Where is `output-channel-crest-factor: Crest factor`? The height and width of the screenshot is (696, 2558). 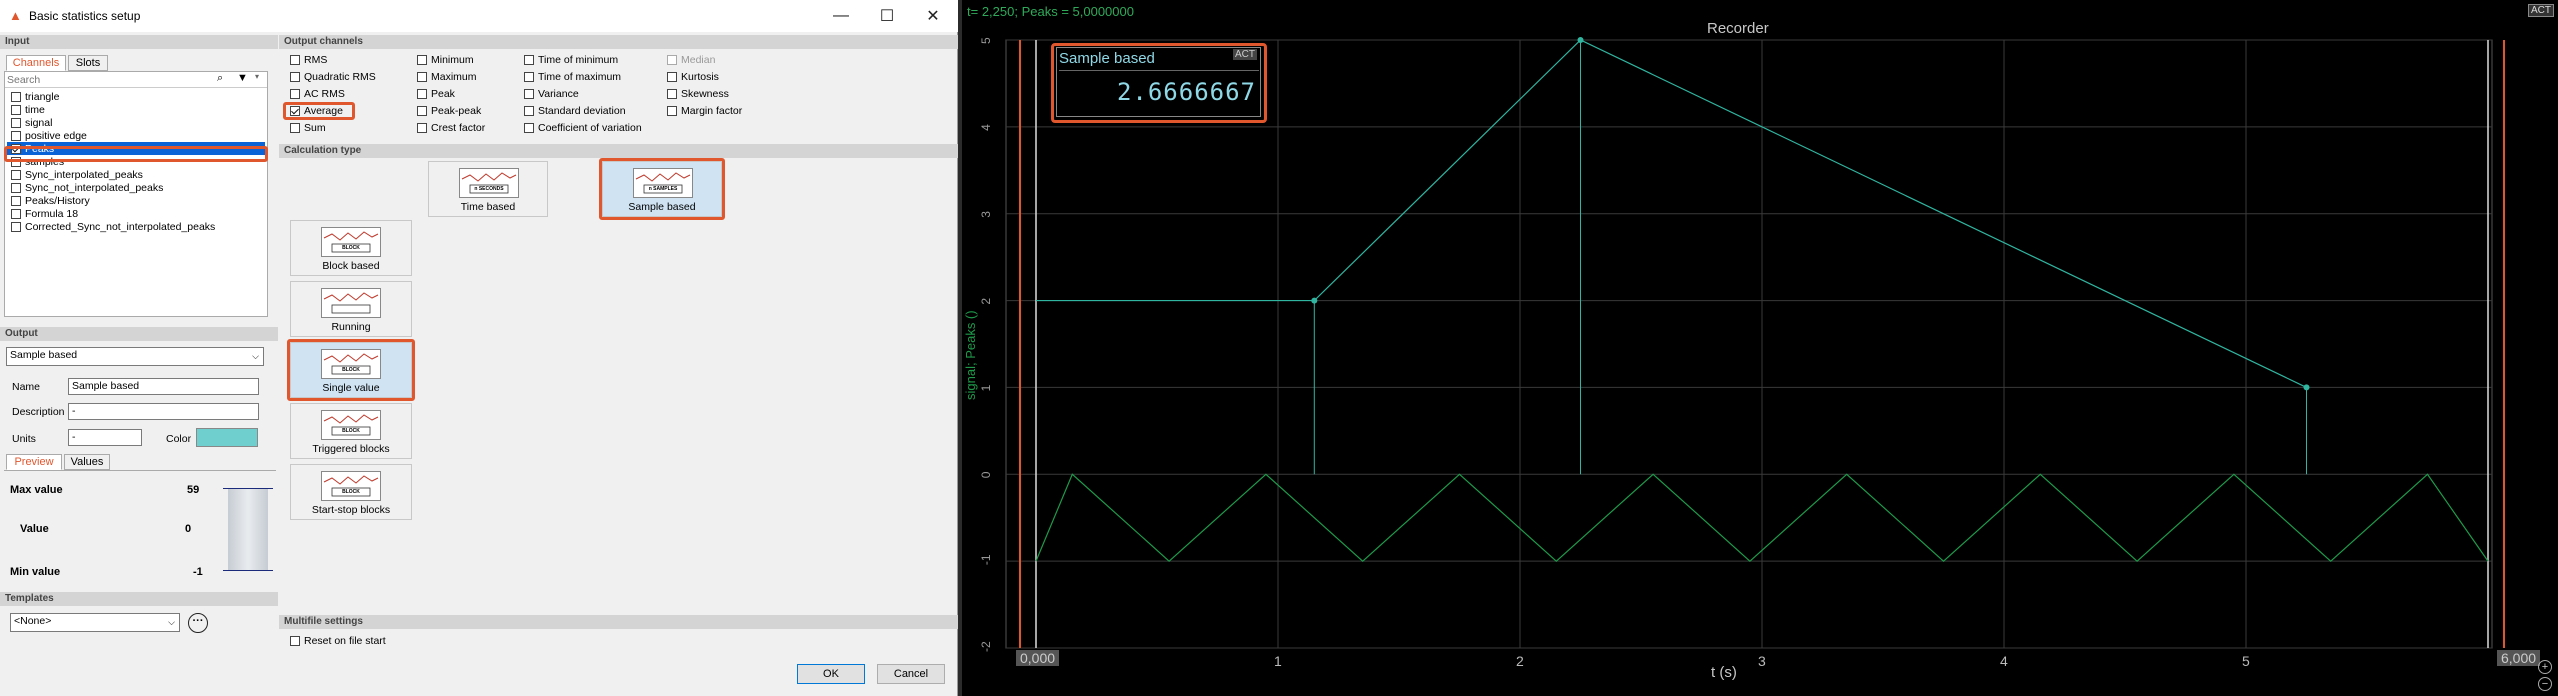 output-channel-crest-factor: Crest factor is located at coordinates (451, 128).